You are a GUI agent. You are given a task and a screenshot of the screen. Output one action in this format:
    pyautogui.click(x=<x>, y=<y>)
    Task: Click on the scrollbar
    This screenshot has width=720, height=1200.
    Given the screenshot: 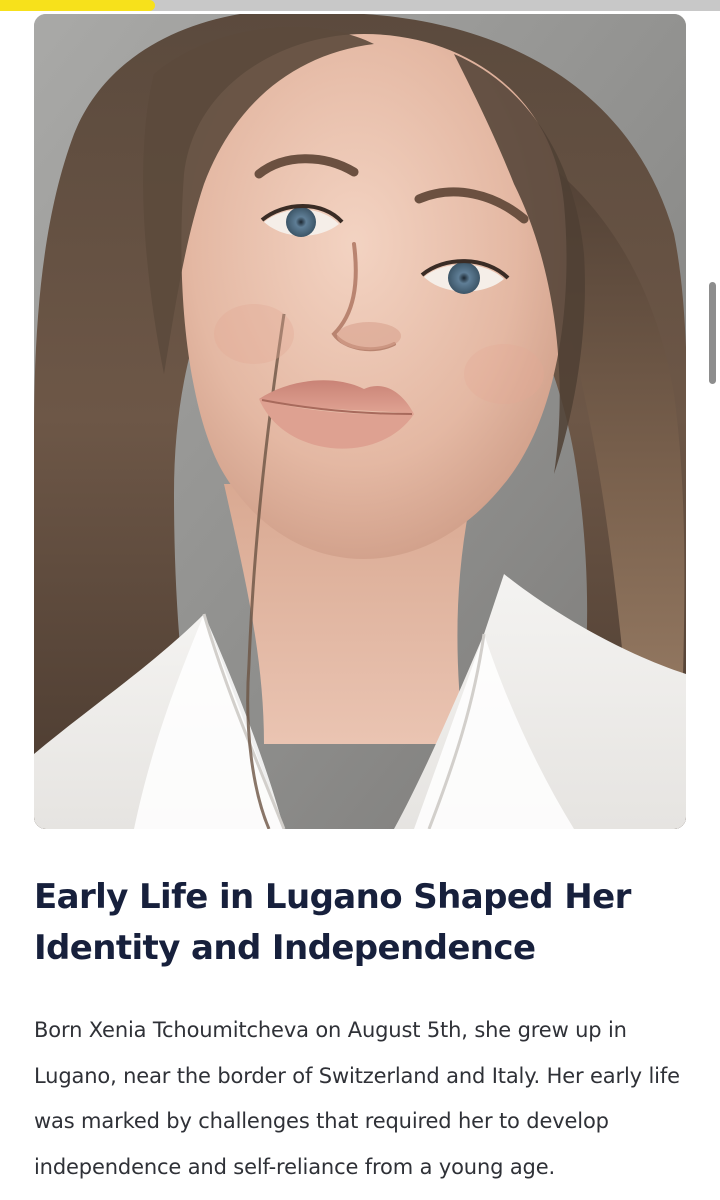 What is the action you would take?
    pyautogui.click(x=712, y=605)
    